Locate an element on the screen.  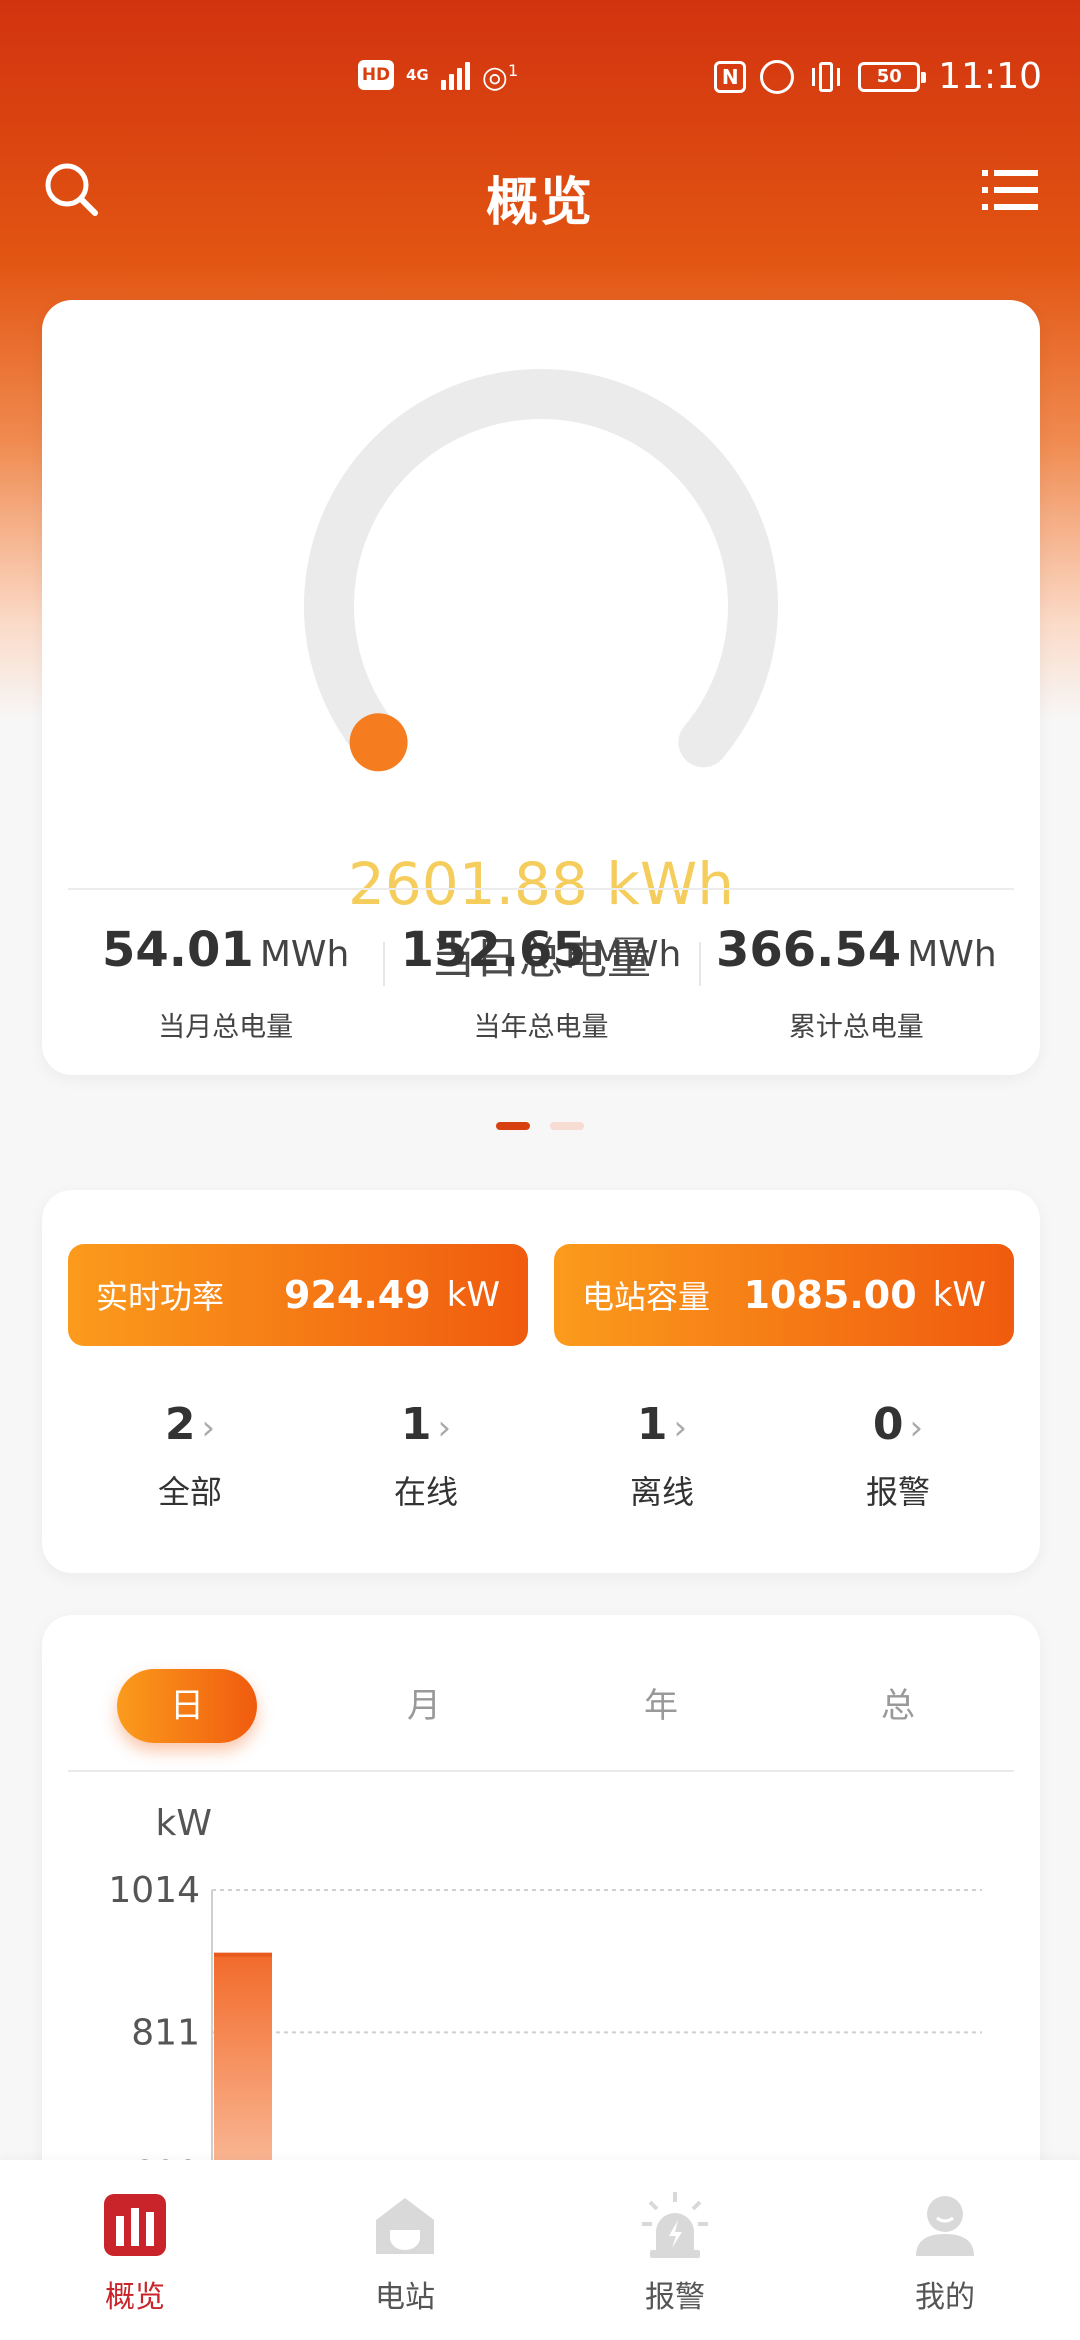
stat-value: 54.01 is located at coordinates (178, 950).